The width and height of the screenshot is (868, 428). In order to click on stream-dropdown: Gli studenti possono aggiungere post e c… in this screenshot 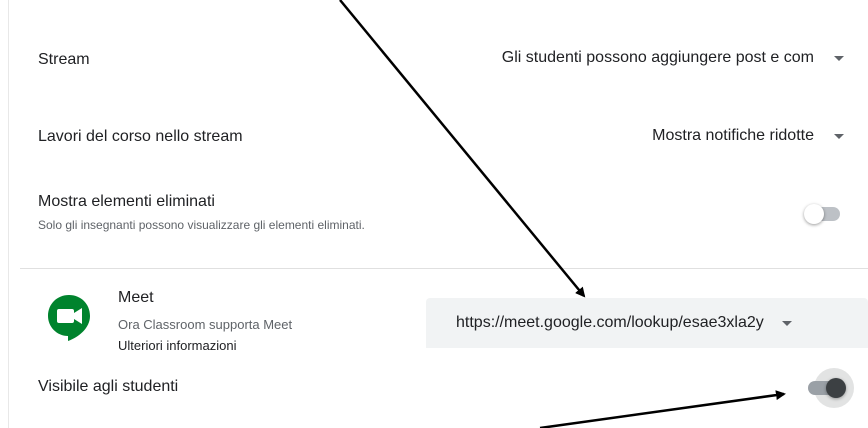, I will do `click(637, 58)`.